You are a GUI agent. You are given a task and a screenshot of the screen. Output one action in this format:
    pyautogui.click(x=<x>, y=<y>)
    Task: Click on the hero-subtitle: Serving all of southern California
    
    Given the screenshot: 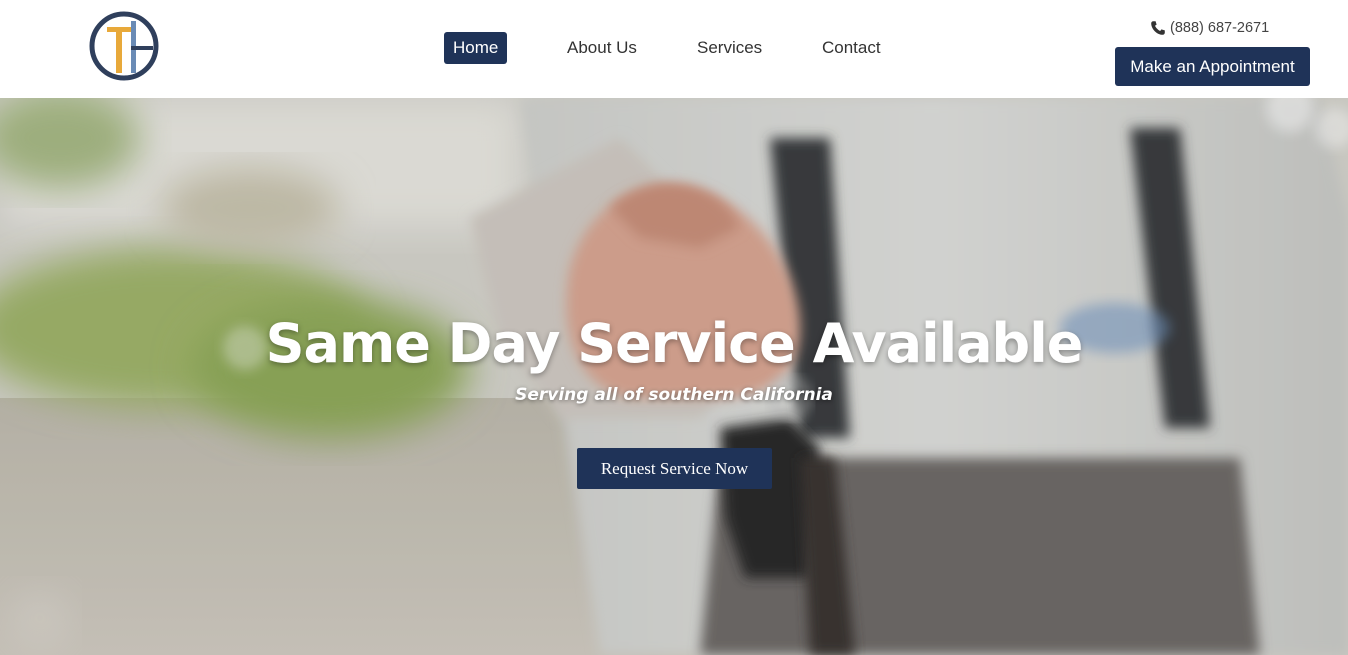 What is the action you would take?
    pyautogui.click(x=674, y=395)
    